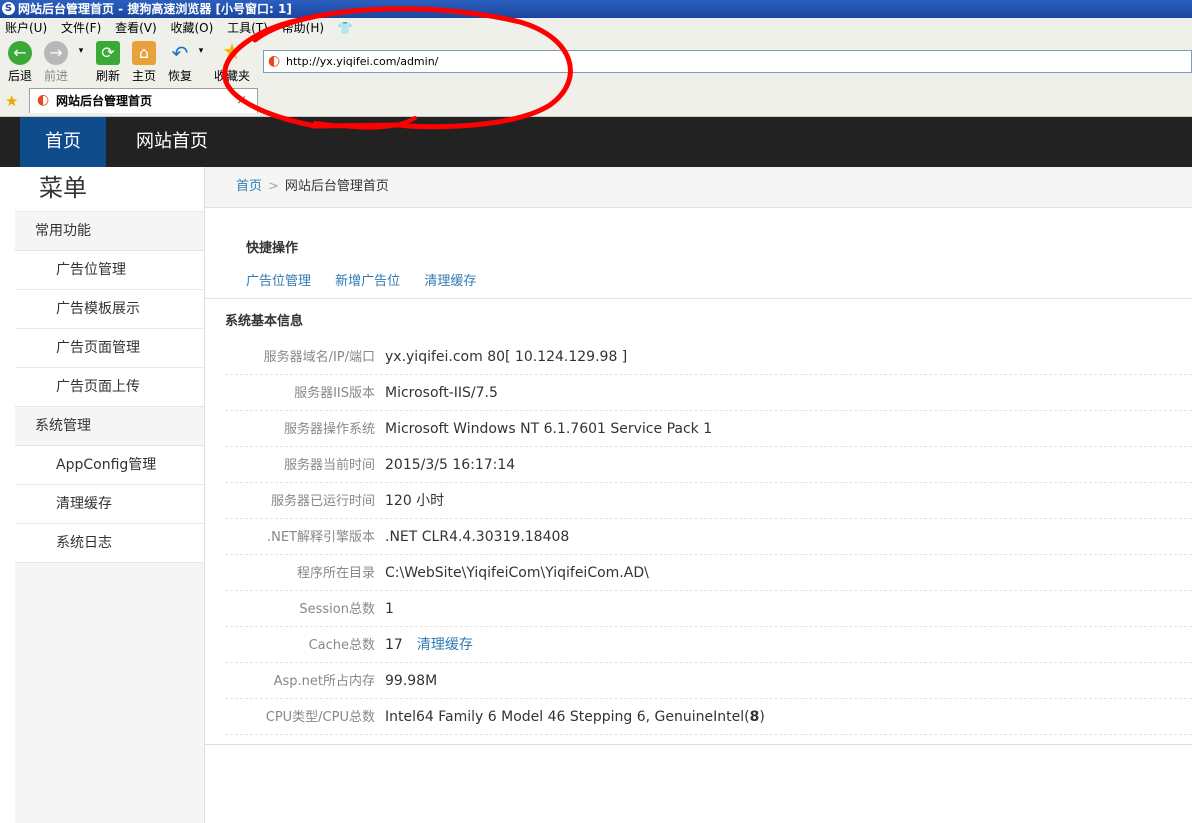 This screenshot has height=823, width=1192. I want to click on window-titlebar: S 网站后台管理首页 - 搜狗高速浏览器 [小号窗口: 1], so click(596, 9).